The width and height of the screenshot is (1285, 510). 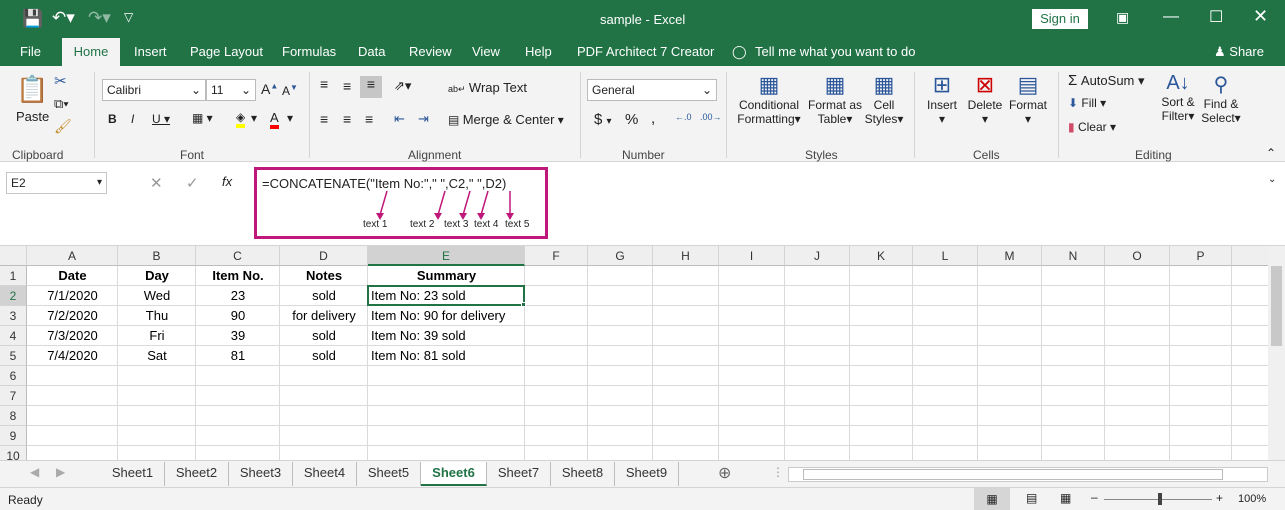 I want to click on select-all, so click(x=13, y=256).